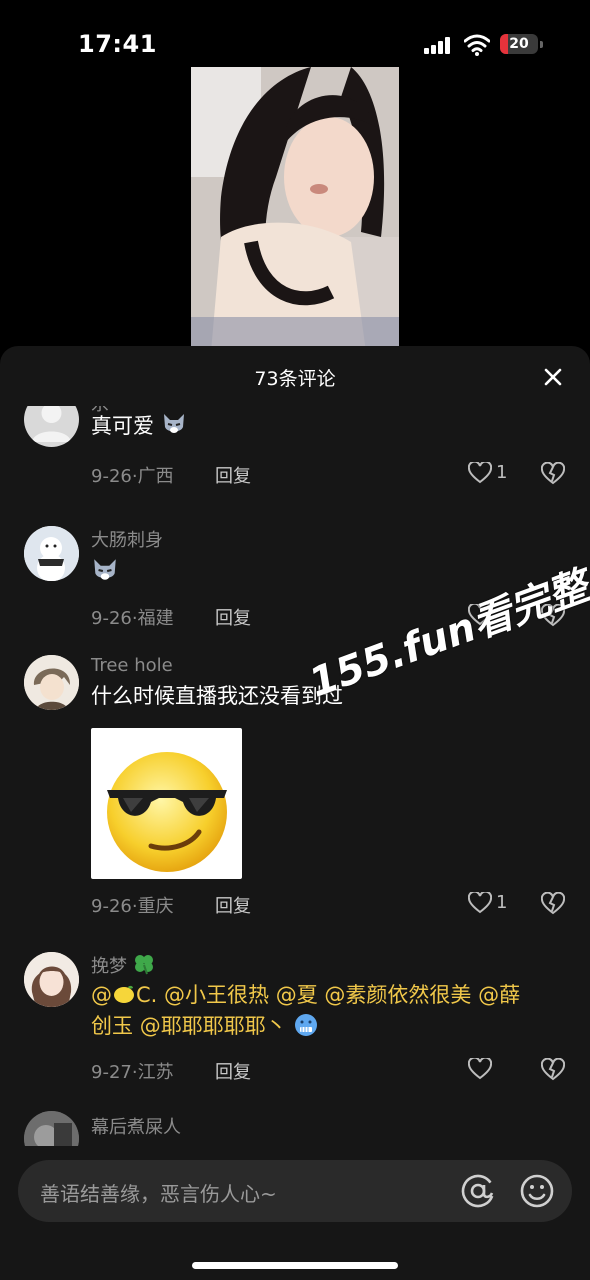  Describe the element at coordinates (328, 426) in the screenshot. I see `comment-text: 真可爱` at that location.